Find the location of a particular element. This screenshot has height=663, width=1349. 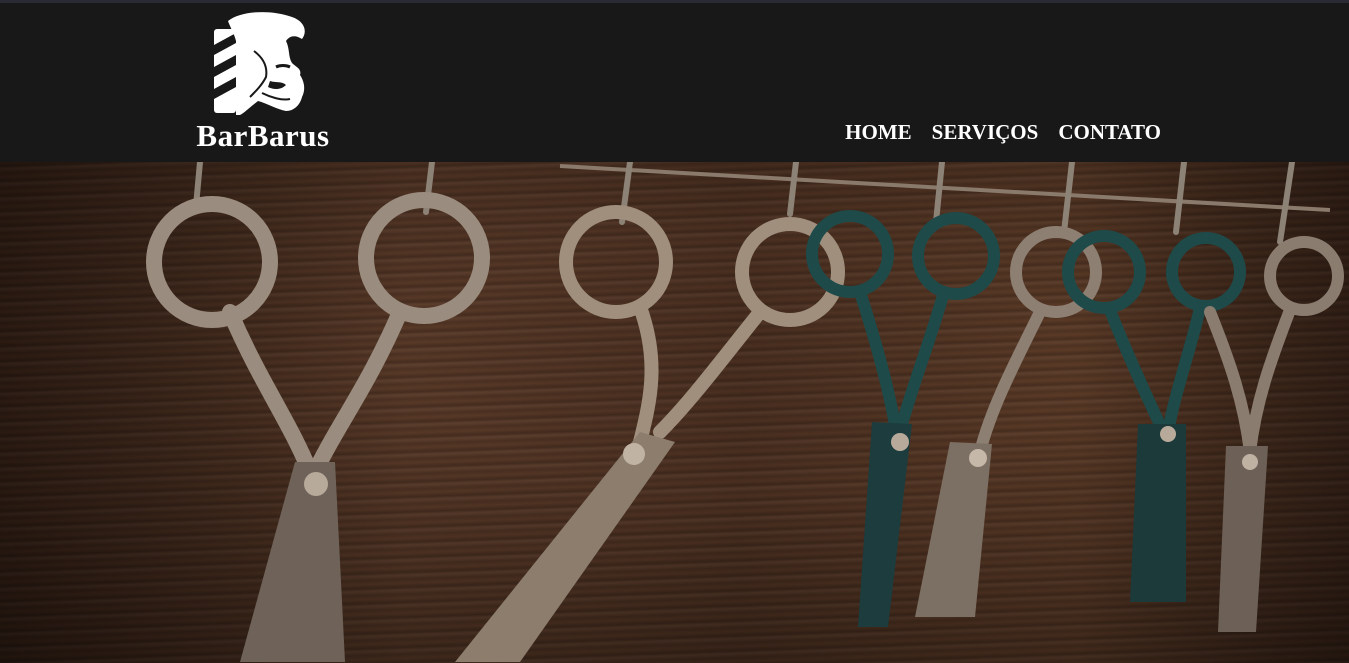

nav-services-link: SERVIÇOS is located at coordinates (985, 132).